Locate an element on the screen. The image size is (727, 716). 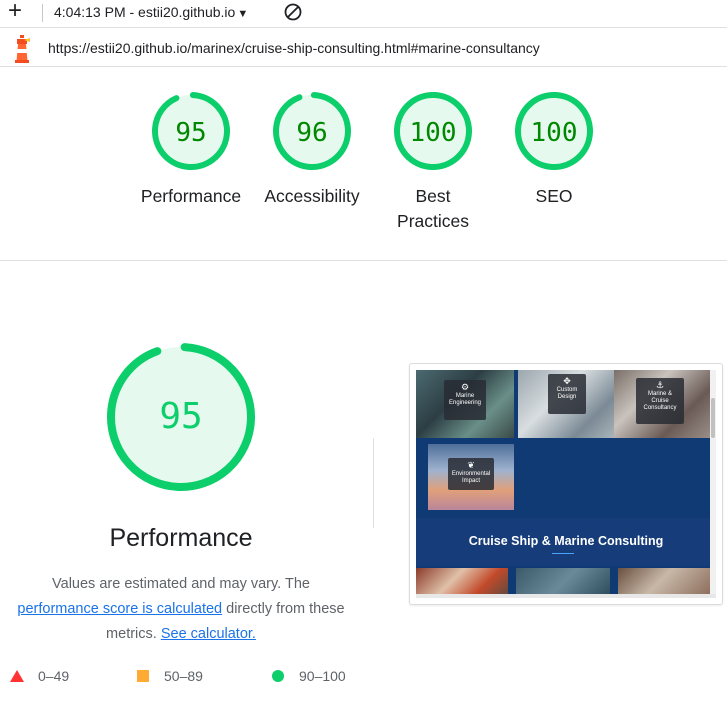
desc-text: metrics. is located at coordinates (131, 634).